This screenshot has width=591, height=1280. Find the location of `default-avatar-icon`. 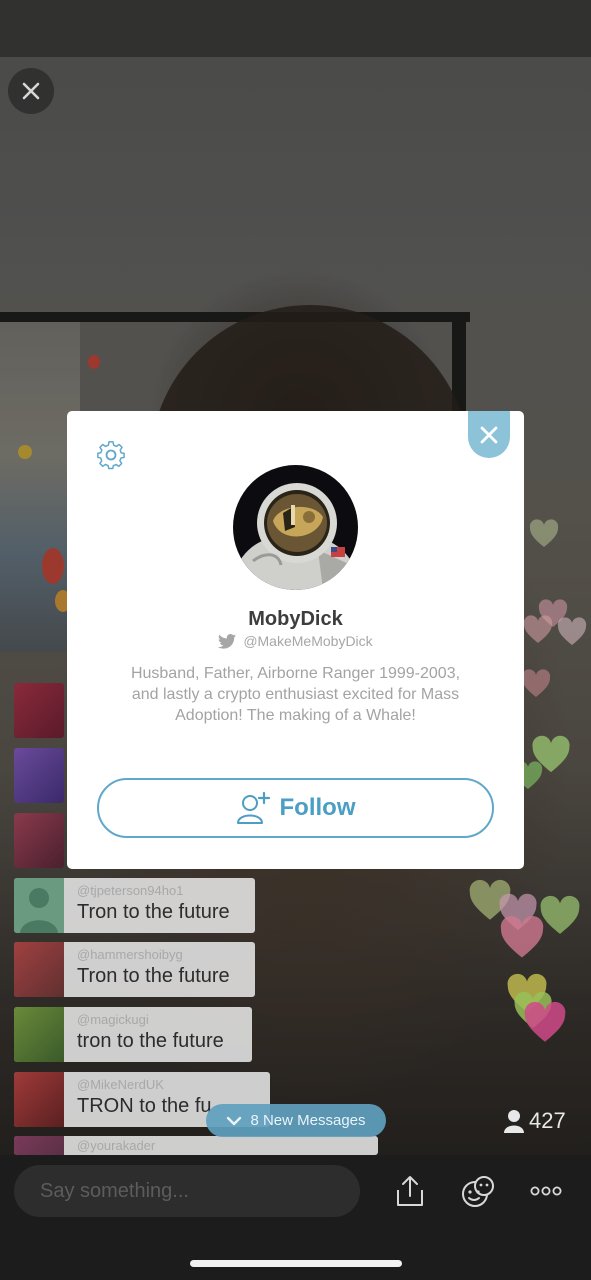

default-avatar-icon is located at coordinates (39, 910).